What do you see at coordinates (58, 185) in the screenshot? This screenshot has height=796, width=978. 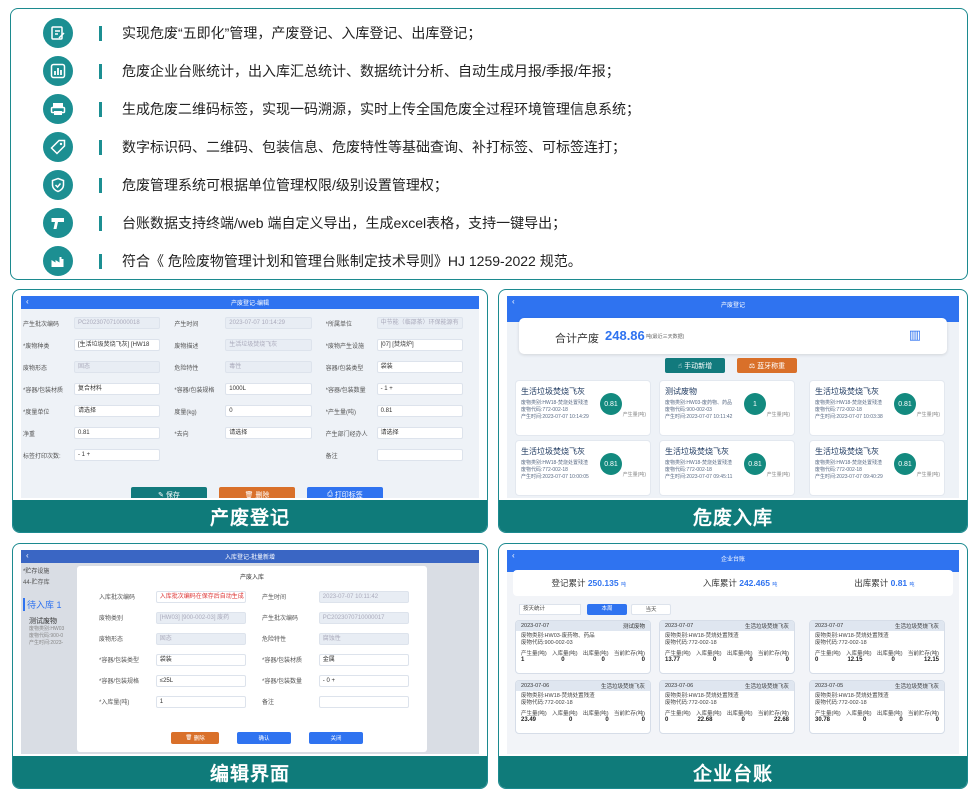 I see `shield-icon` at bounding box center [58, 185].